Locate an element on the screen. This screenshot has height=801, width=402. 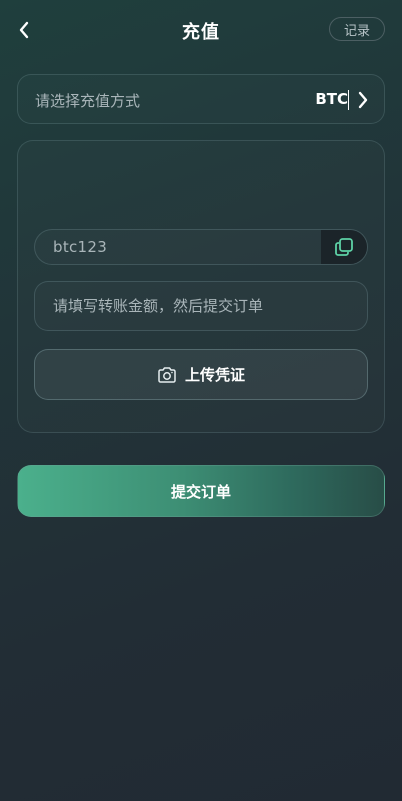
top-bar: 充值 记录 is located at coordinates (201, 30).